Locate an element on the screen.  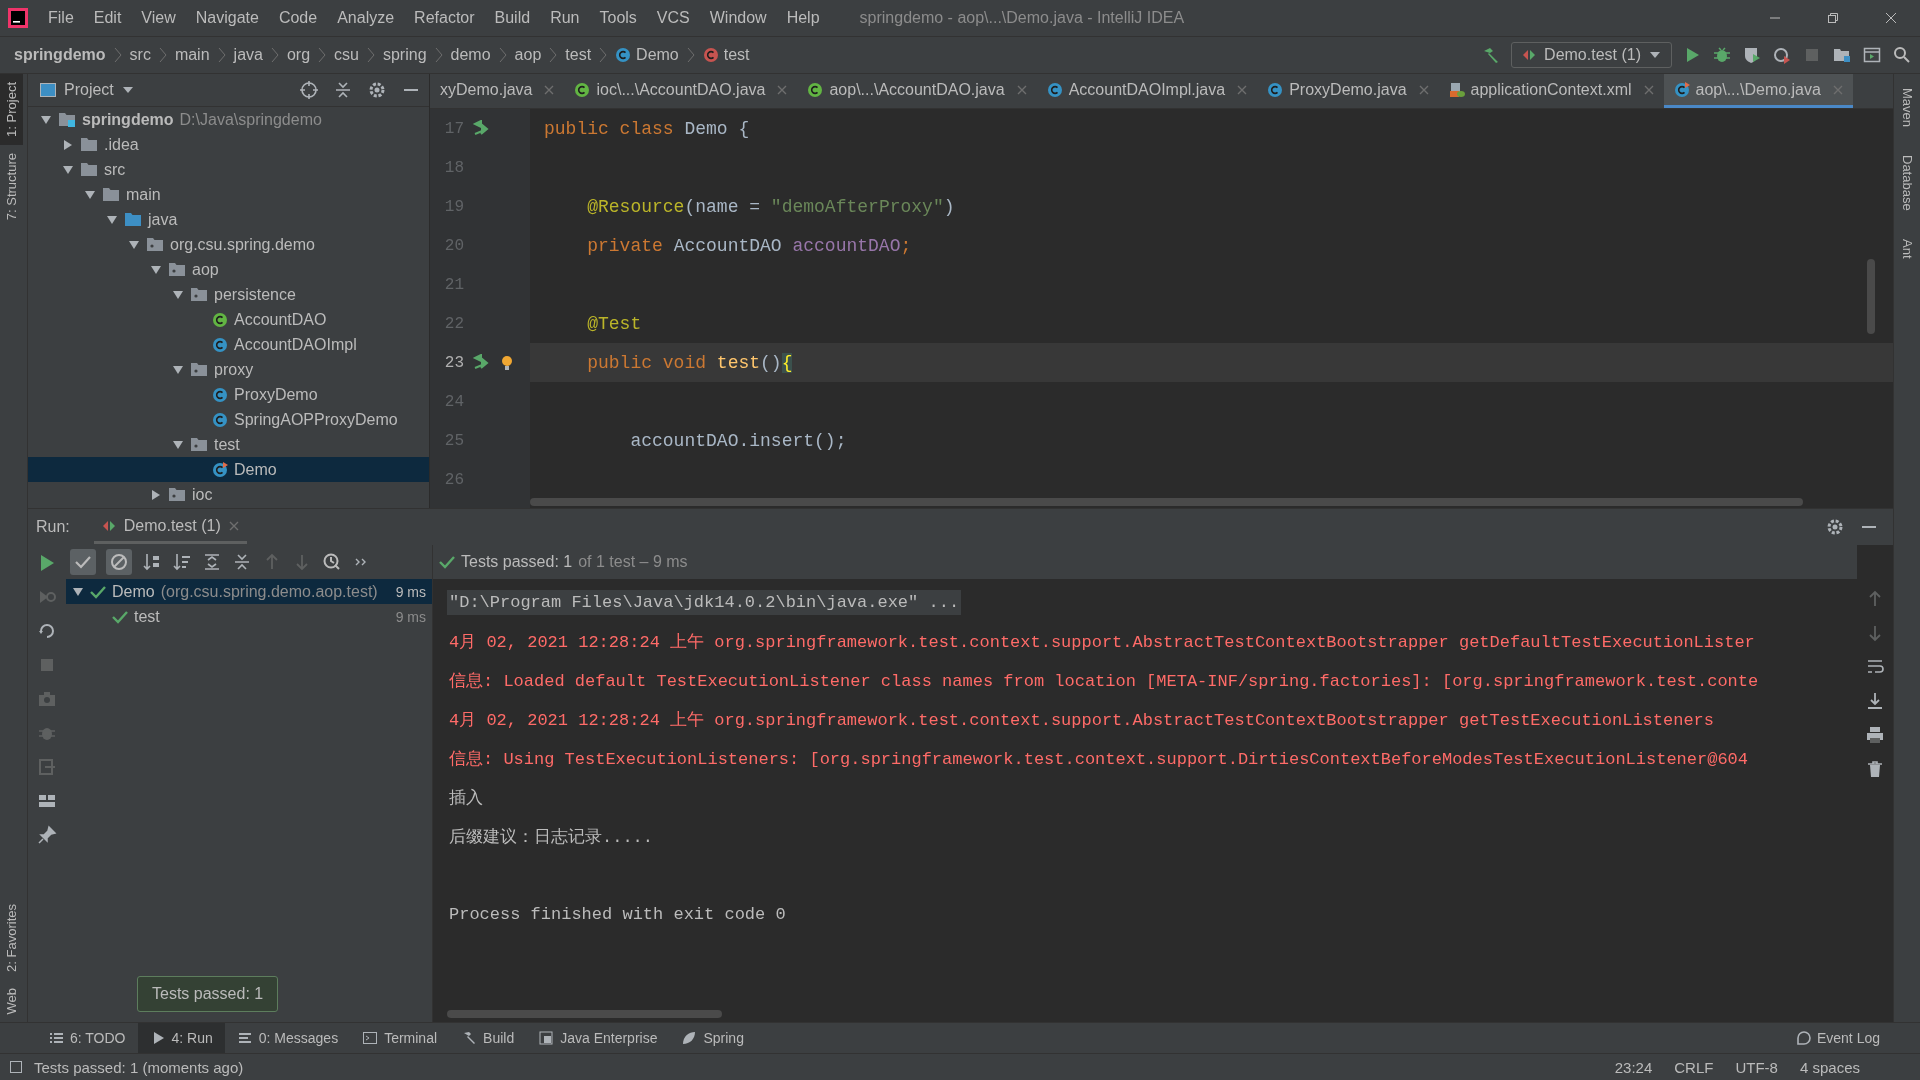
menu-item: Code is located at coordinates (298, 18).